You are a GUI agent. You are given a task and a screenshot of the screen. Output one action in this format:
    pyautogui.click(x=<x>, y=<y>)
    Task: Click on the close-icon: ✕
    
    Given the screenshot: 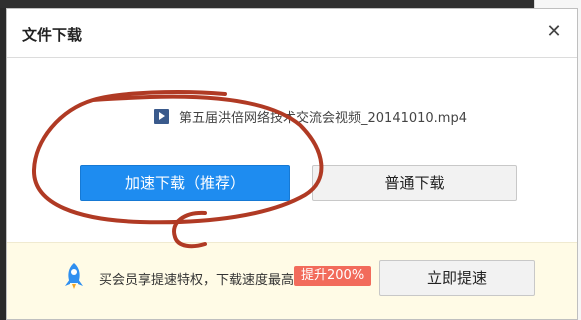 What is the action you would take?
    pyautogui.click(x=554, y=32)
    